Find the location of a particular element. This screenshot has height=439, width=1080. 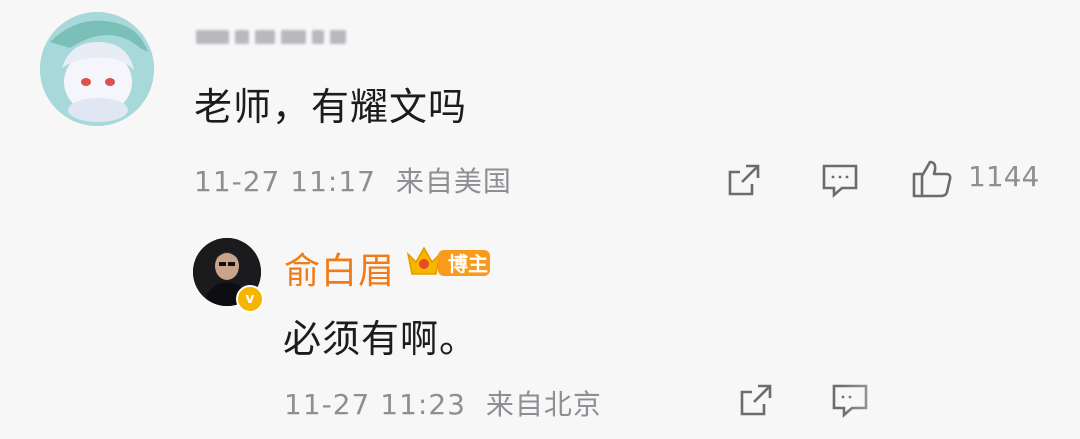

comment-time: 11-27 11:17 is located at coordinates (285, 181).